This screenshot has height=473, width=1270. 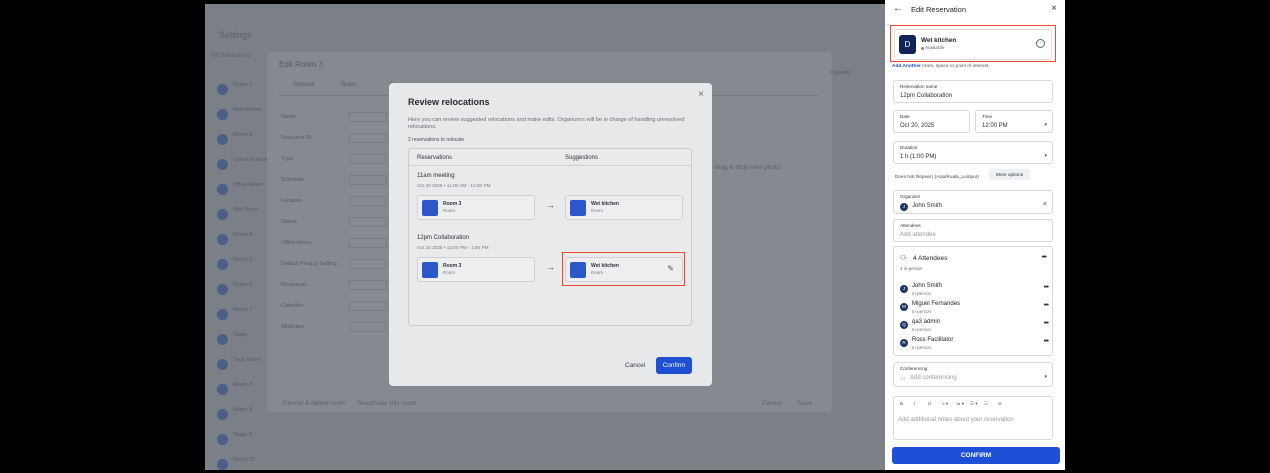 What do you see at coordinates (772, 403) in the screenshot?
I see `edit-room-cancel: Cancel` at bounding box center [772, 403].